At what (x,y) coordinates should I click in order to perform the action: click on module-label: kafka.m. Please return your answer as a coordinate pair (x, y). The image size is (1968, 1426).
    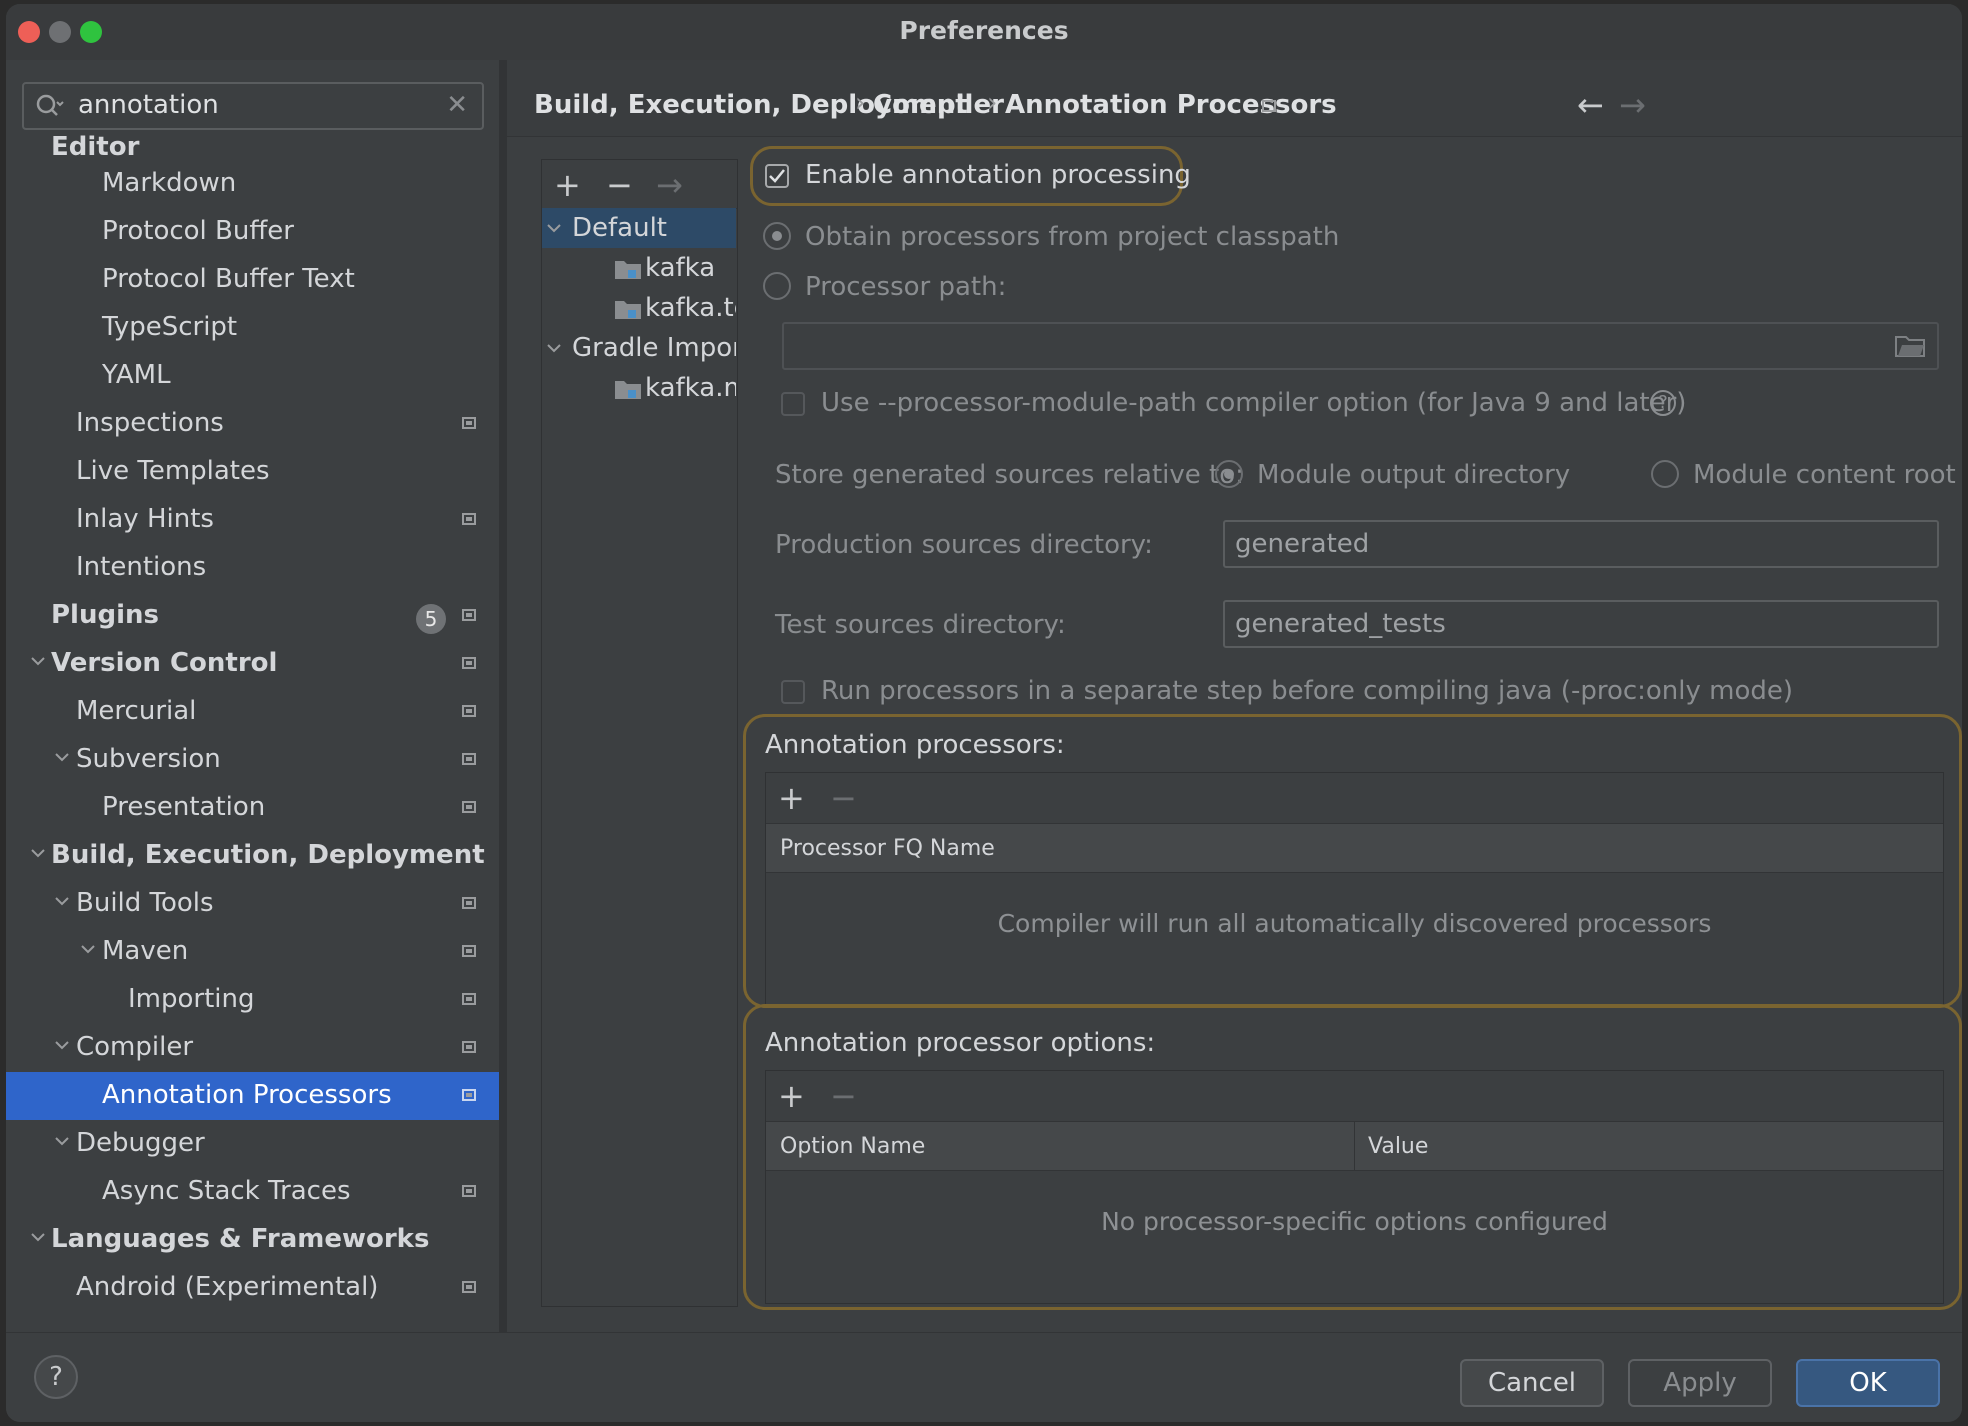
    Looking at the image, I should click on (690, 388).